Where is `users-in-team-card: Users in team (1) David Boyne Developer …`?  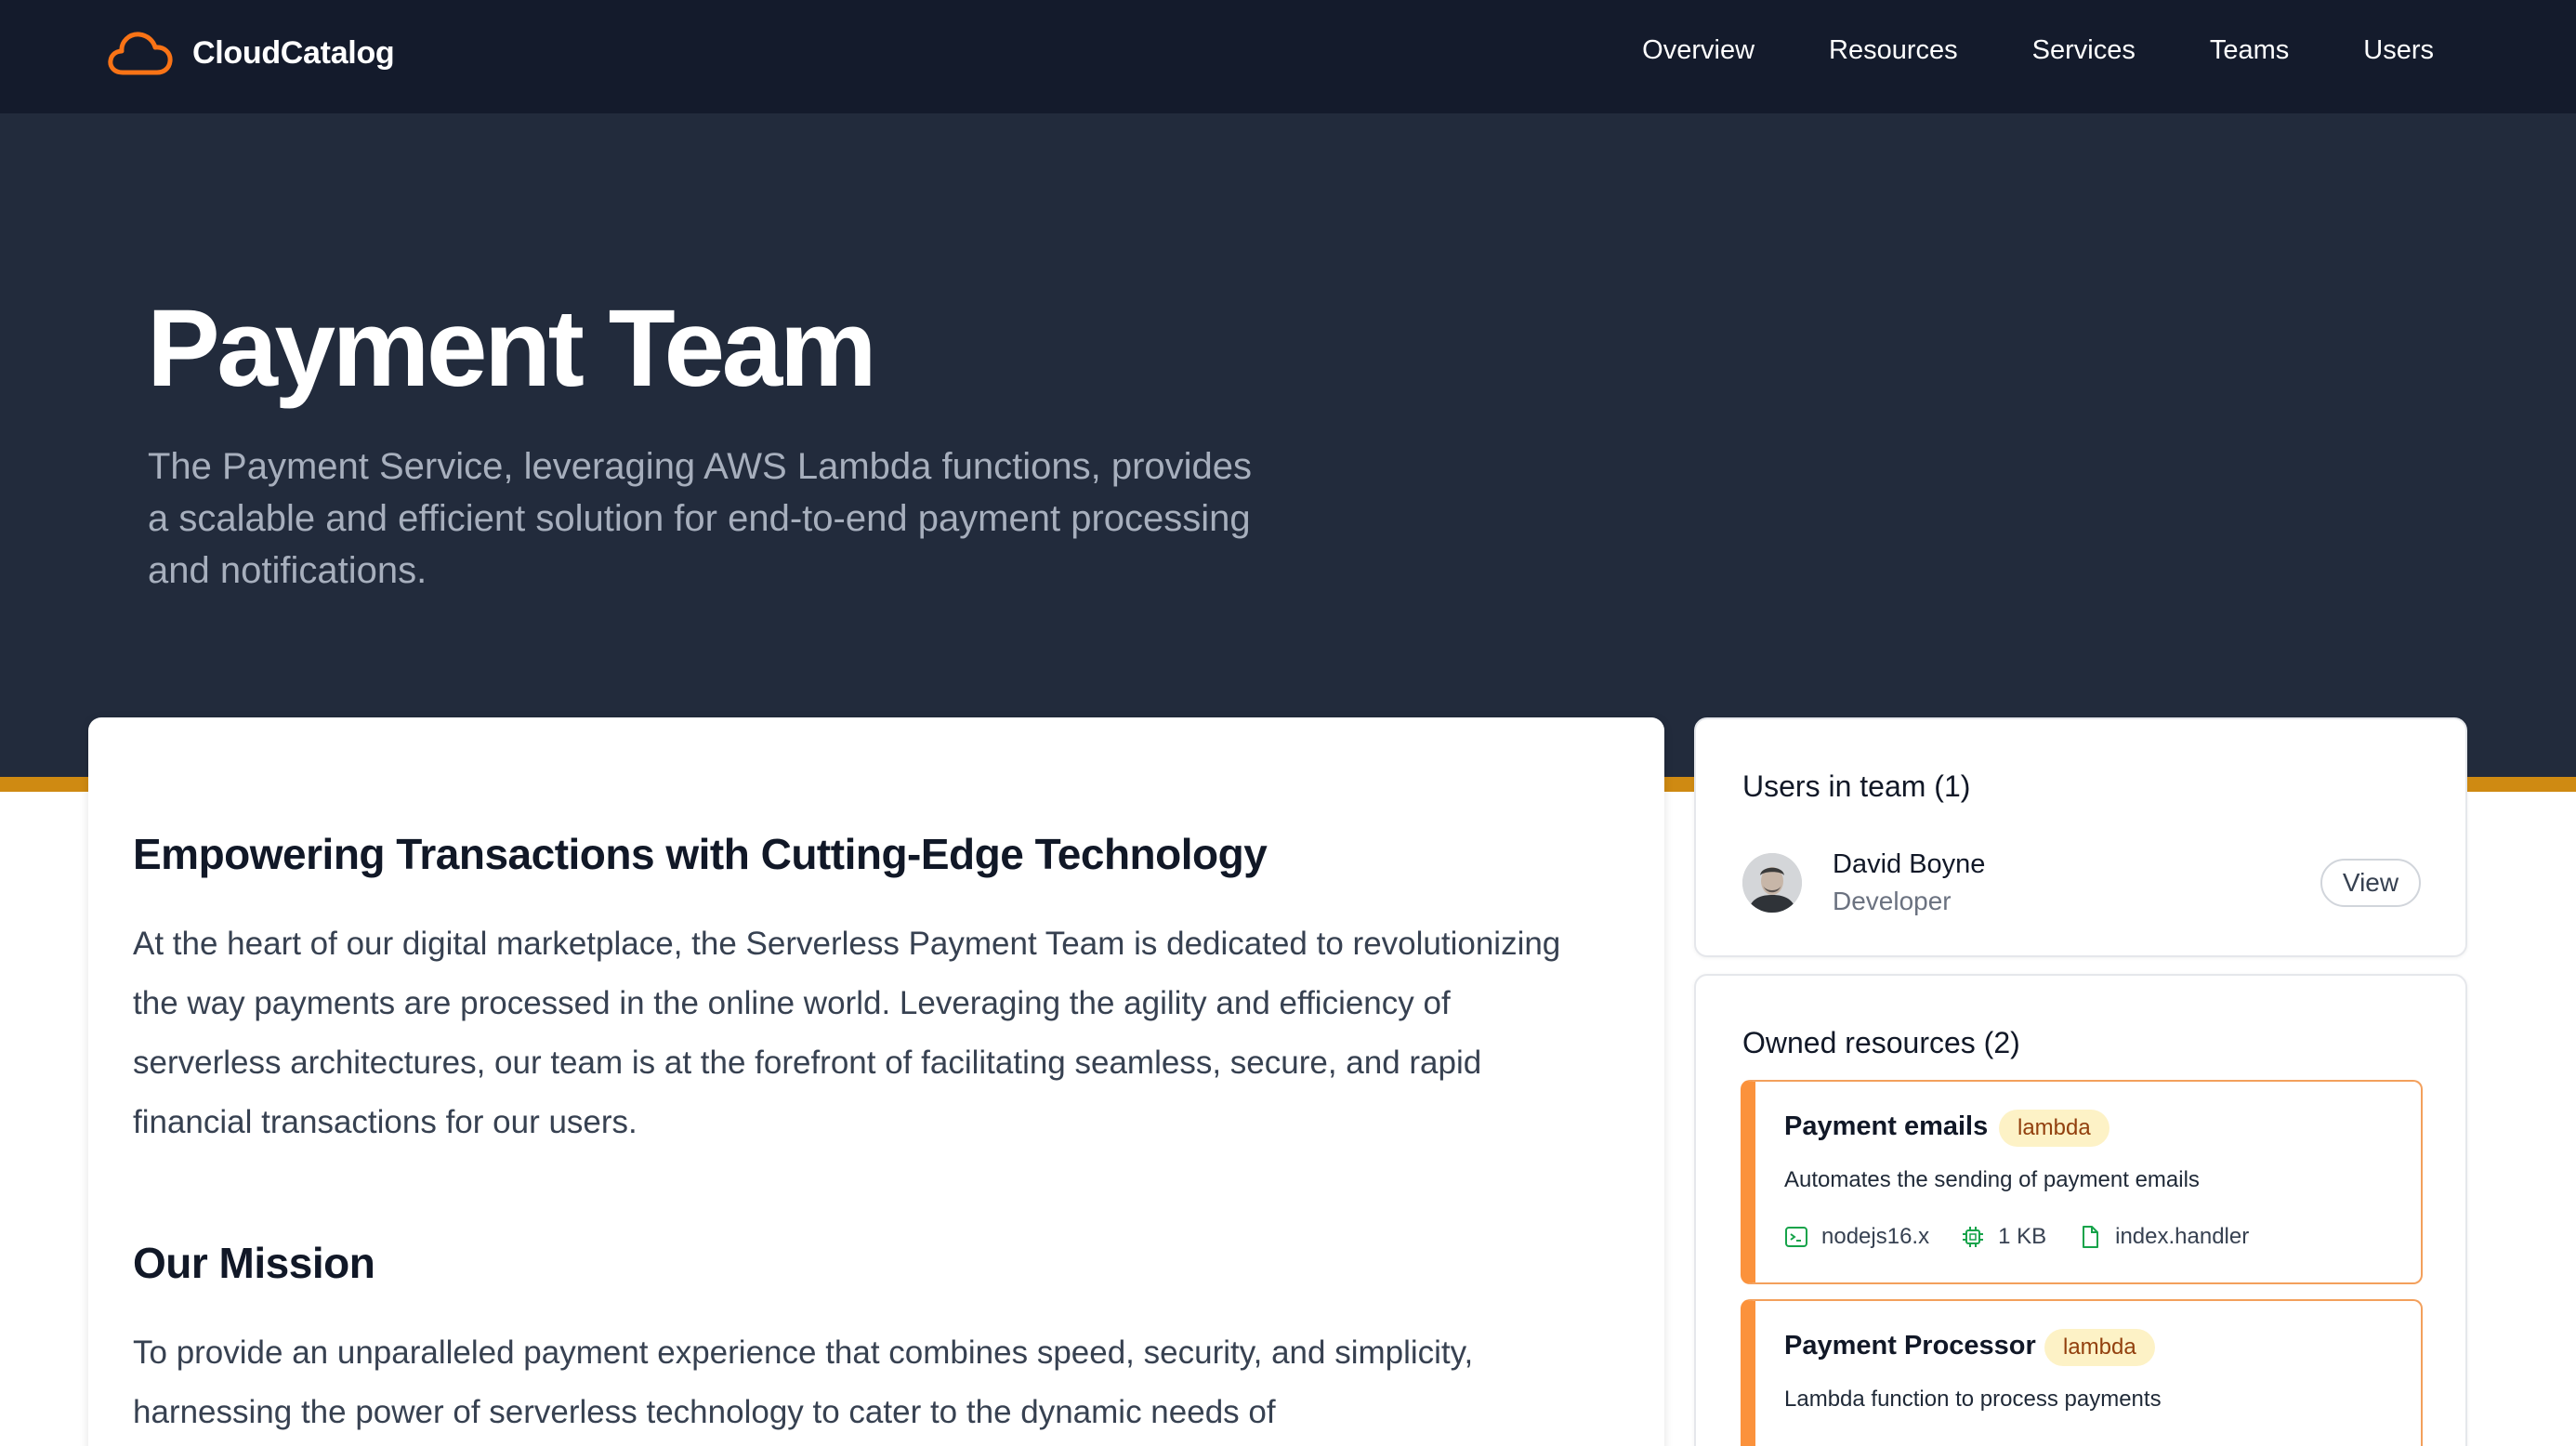 users-in-team-card: Users in team (1) David Boyne Developer … is located at coordinates (2080, 837).